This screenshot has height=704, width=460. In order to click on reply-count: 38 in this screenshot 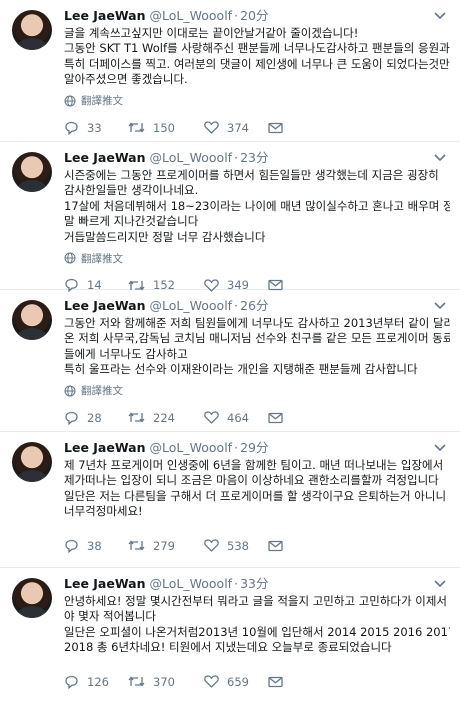, I will do `click(94, 545)`.